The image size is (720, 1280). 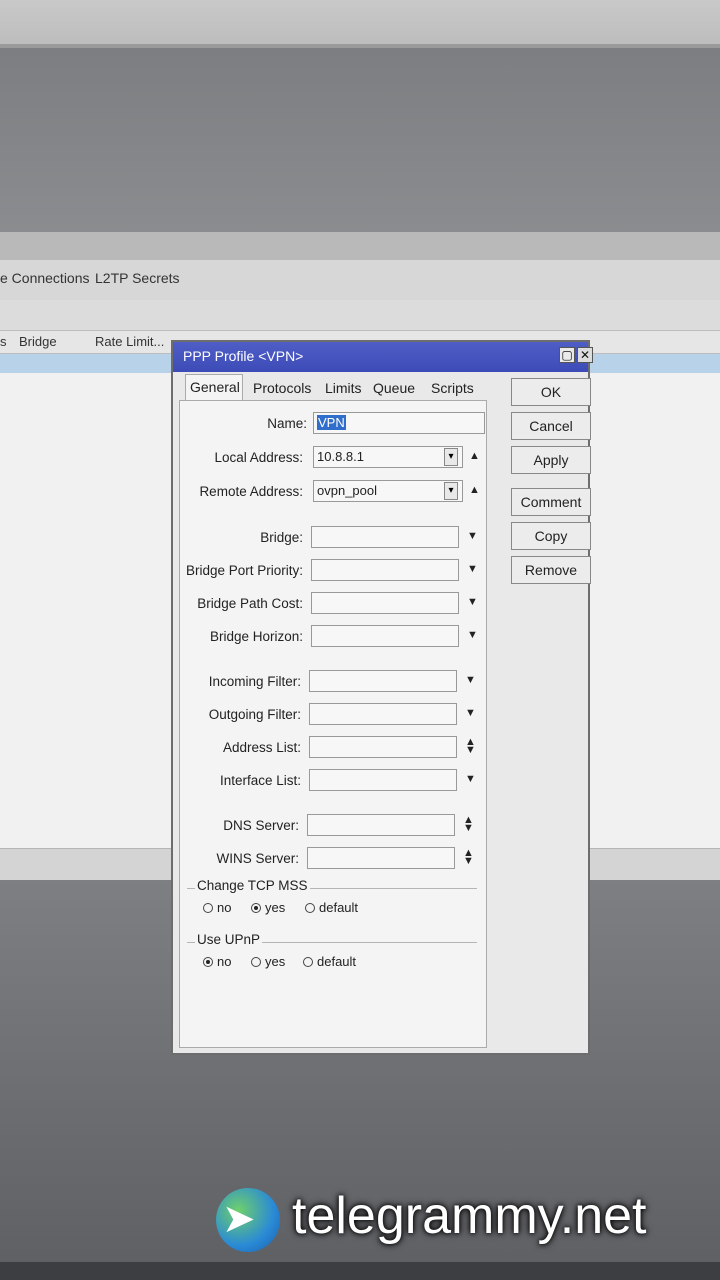 What do you see at coordinates (261, 825) in the screenshot?
I see `dns-server-label: DNS Server:` at bounding box center [261, 825].